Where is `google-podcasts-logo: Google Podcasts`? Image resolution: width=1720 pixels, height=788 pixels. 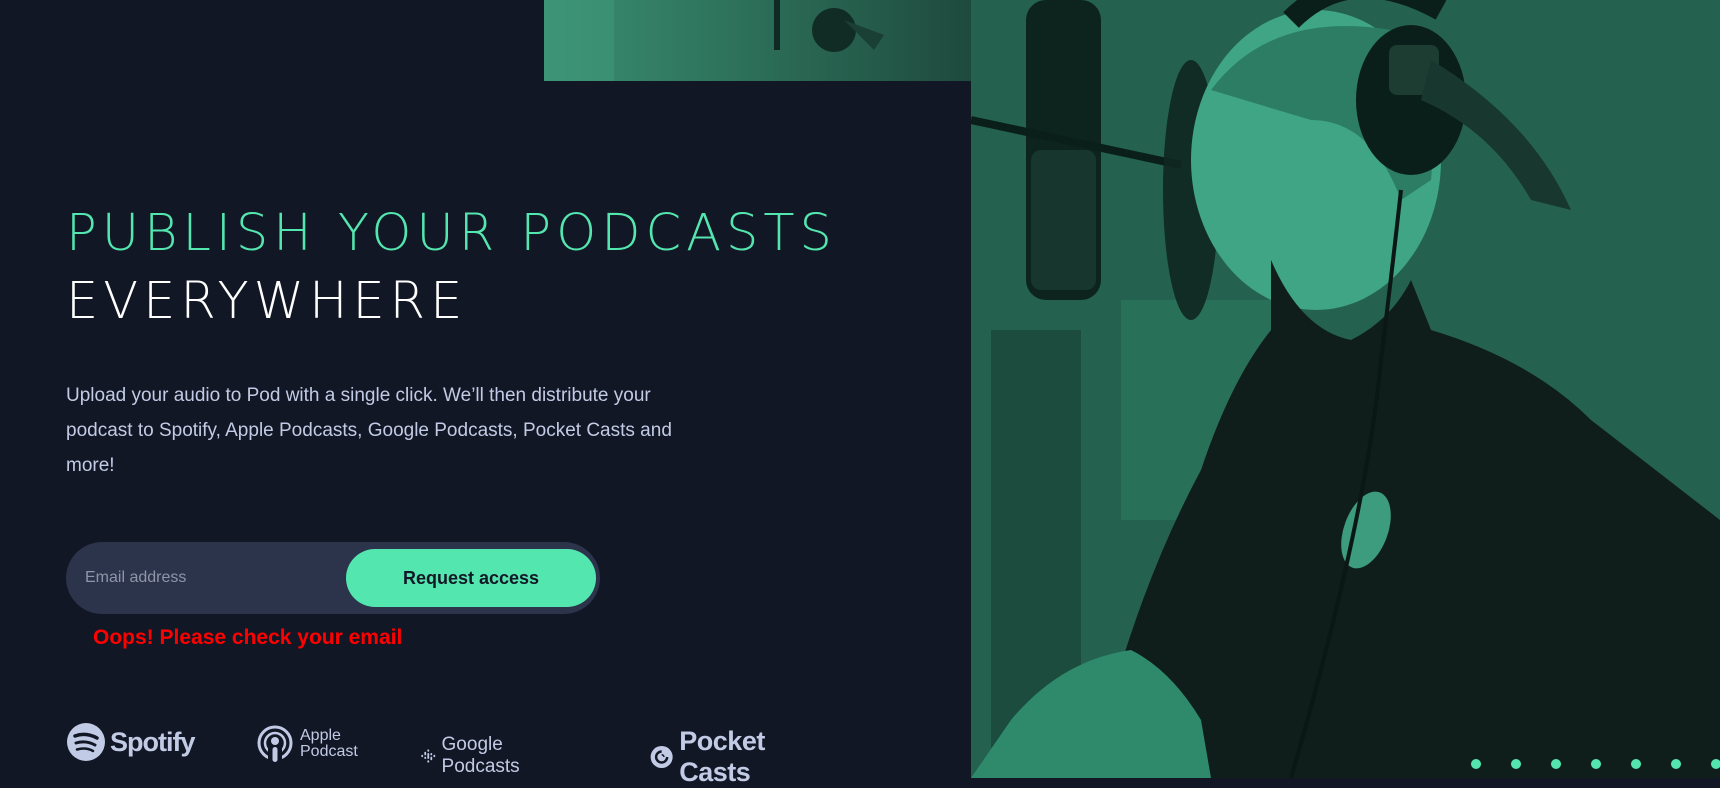 google-podcasts-logo: Google Podcasts is located at coordinates (475, 756).